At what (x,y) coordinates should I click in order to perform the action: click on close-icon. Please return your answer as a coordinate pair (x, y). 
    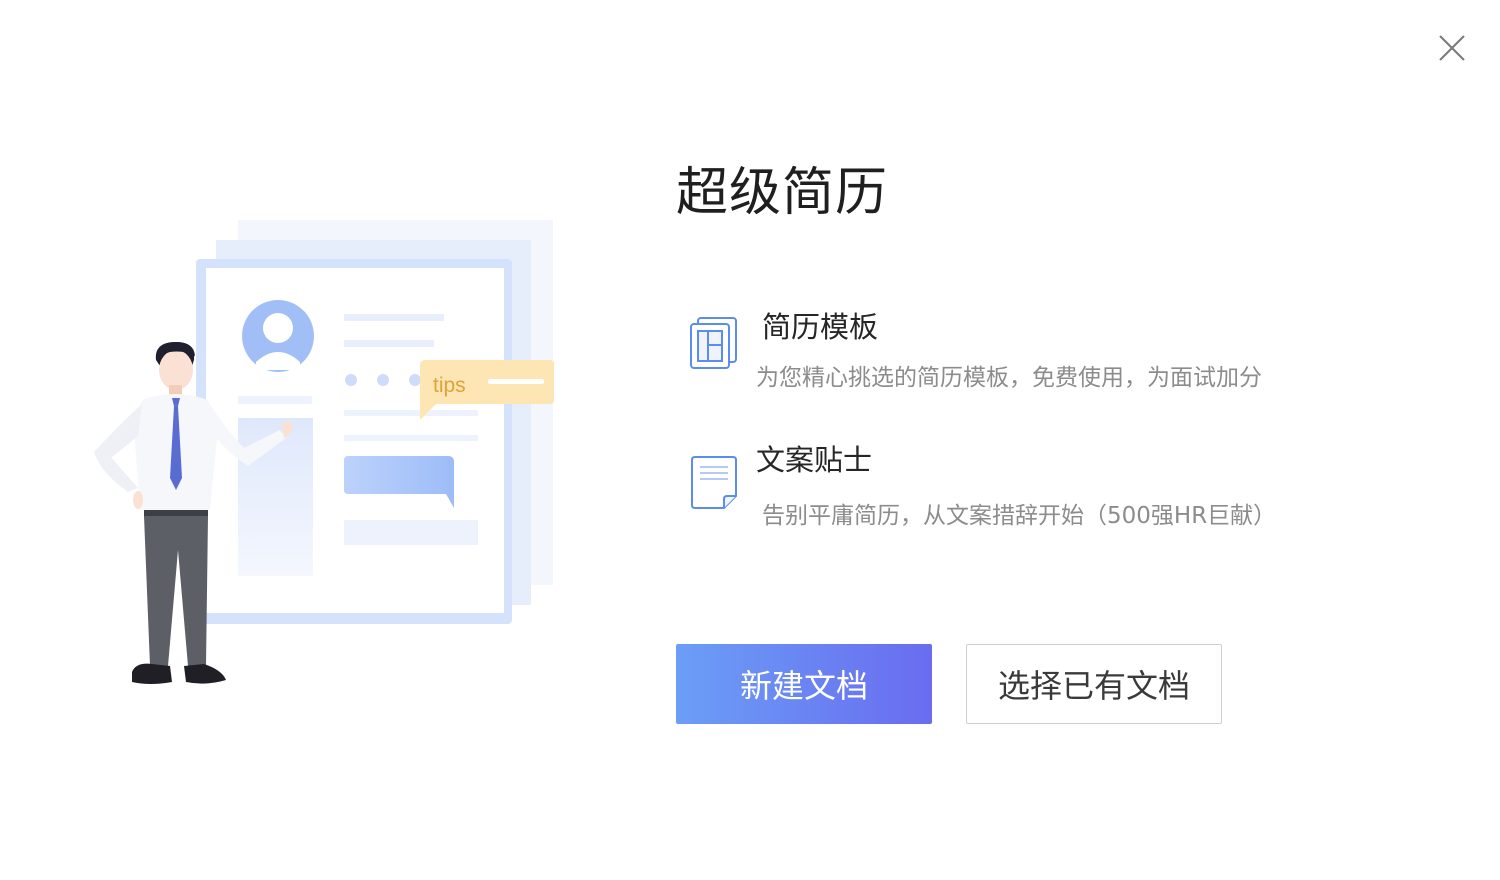
    Looking at the image, I should click on (1452, 48).